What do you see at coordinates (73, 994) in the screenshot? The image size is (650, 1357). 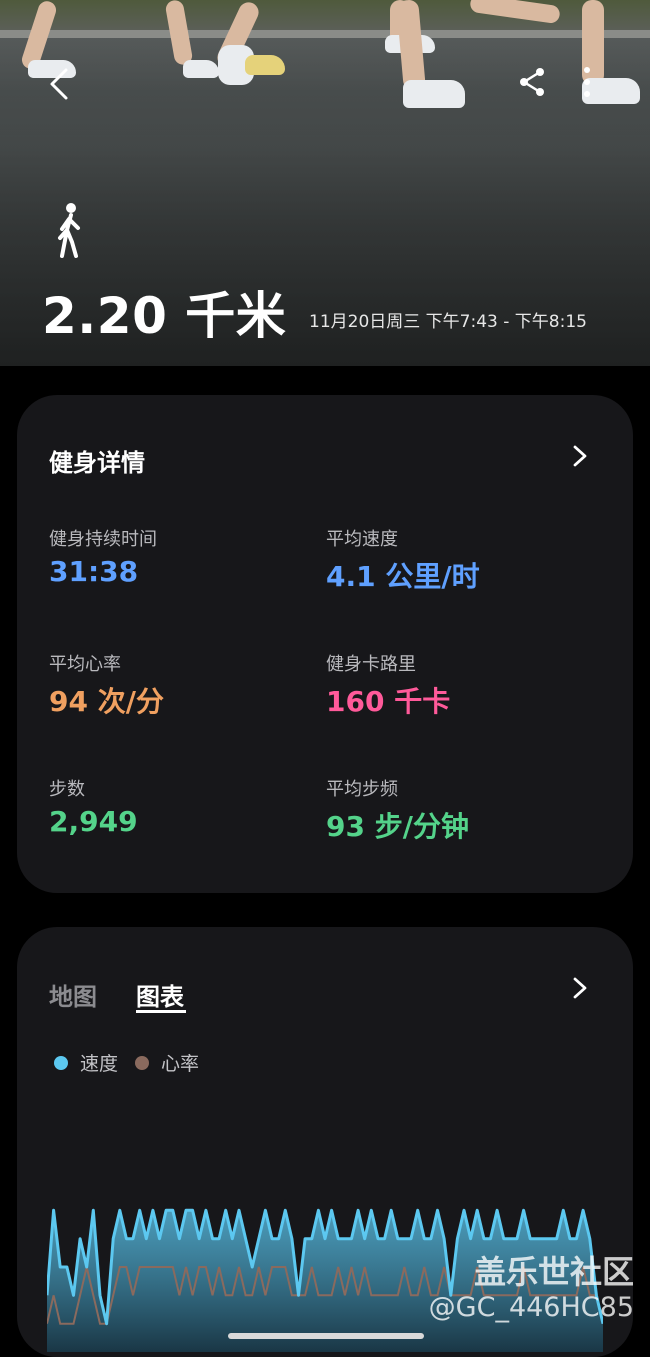 I see `tab-map: 地图` at bounding box center [73, 994].